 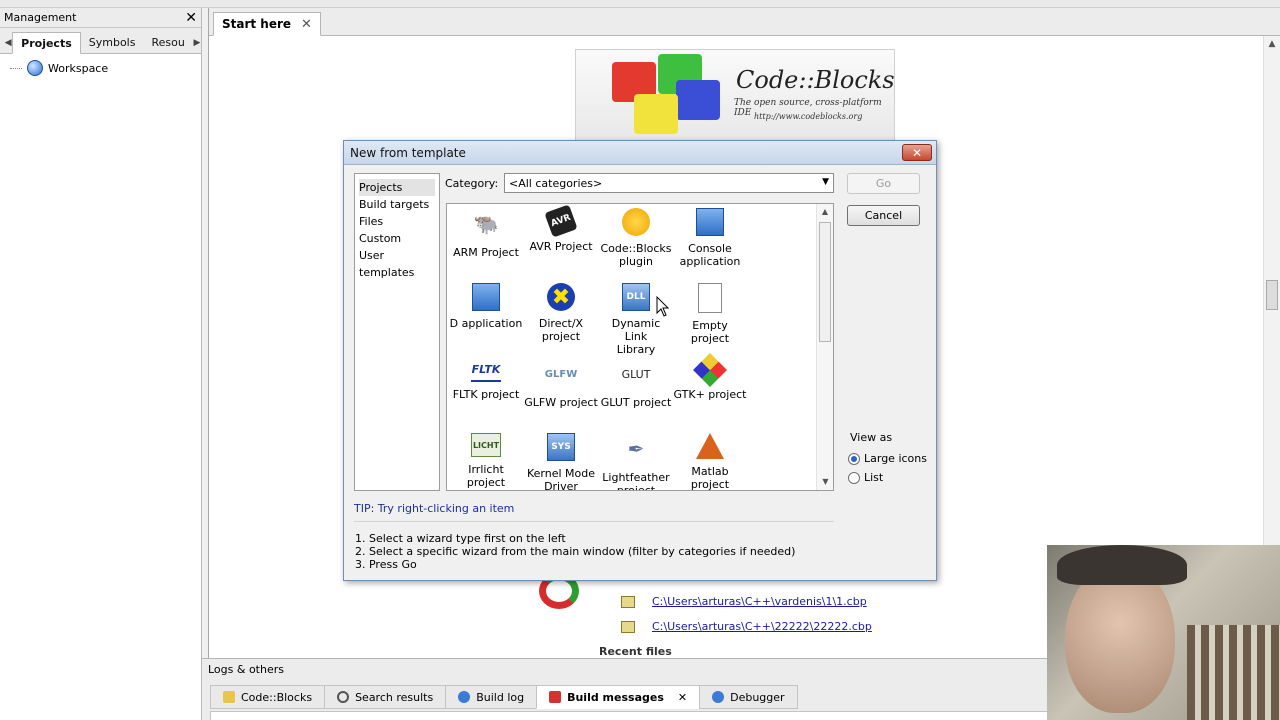 I want to click on template-label: Code::Blocks, so click(x=636, y=248).